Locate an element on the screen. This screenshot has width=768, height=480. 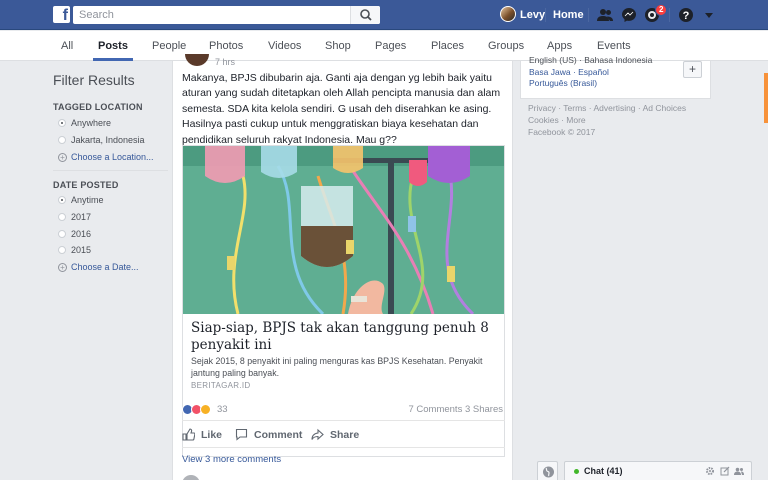
tab-all: All is located at coordinates (67, 46).